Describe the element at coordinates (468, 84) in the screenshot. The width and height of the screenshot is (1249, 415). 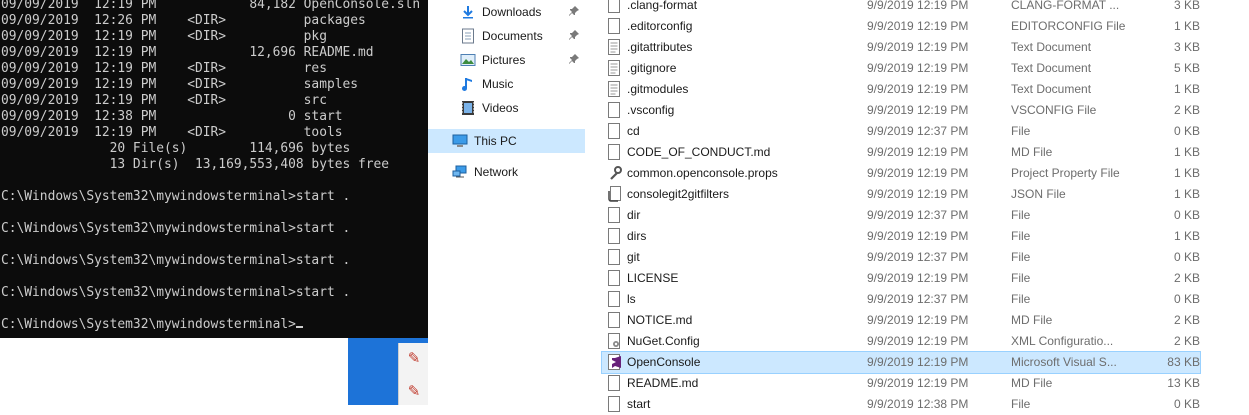
I see `music-icon` at that location.